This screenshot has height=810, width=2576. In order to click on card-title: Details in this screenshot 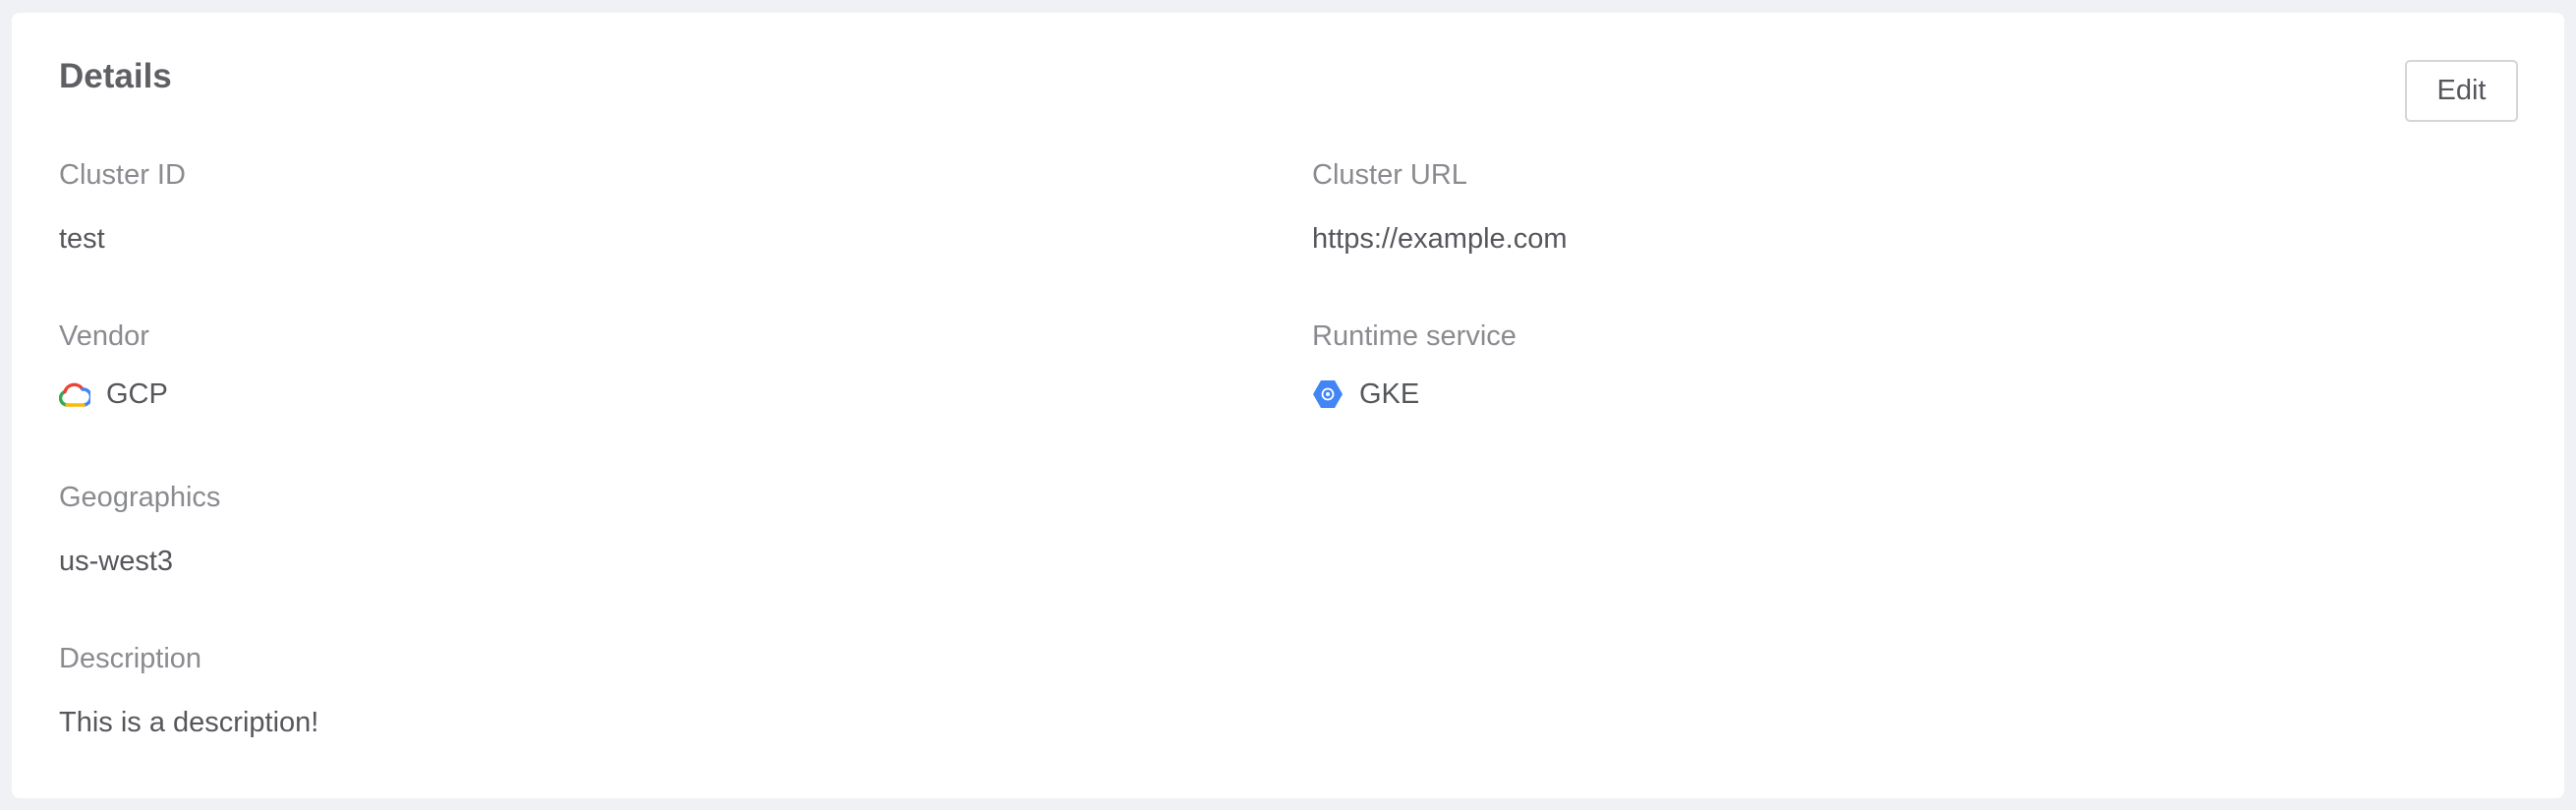, I will do `click(116, 76)`.